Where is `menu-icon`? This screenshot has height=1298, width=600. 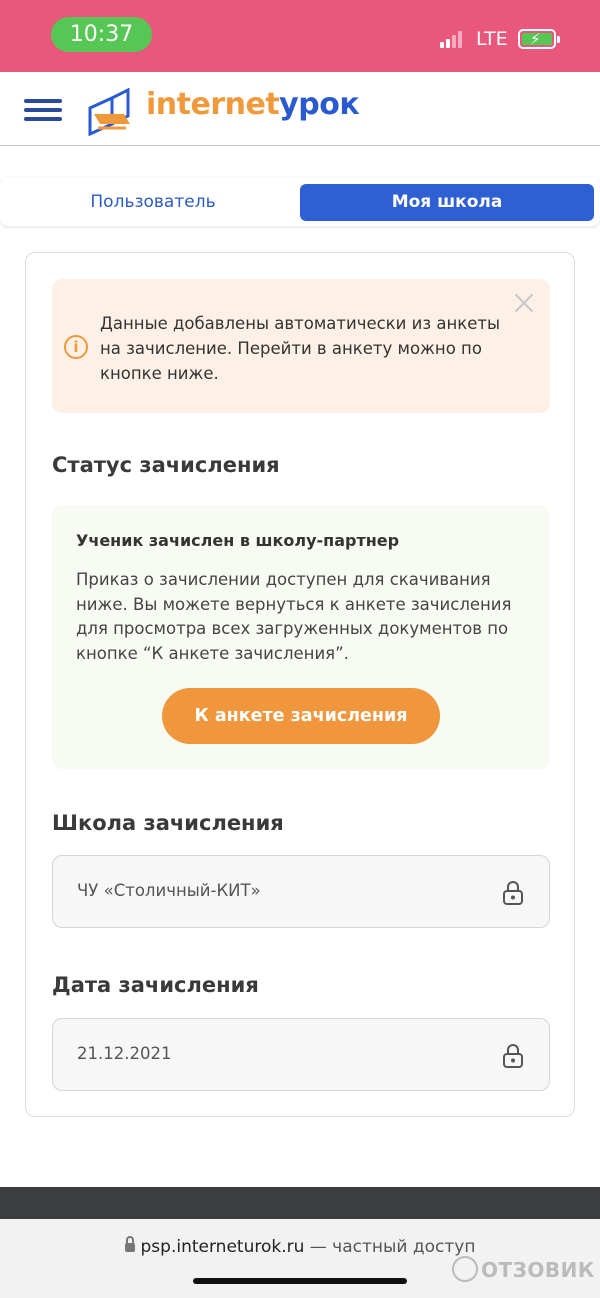 menu-icon is located at coordinates (43, 110).